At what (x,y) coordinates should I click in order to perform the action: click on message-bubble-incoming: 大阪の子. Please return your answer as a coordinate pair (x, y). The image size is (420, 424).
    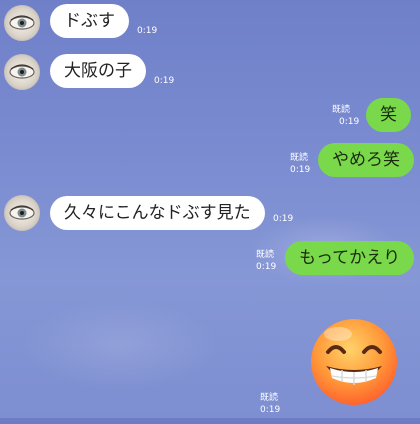
    Looking at the image, I should click on (98, 71).